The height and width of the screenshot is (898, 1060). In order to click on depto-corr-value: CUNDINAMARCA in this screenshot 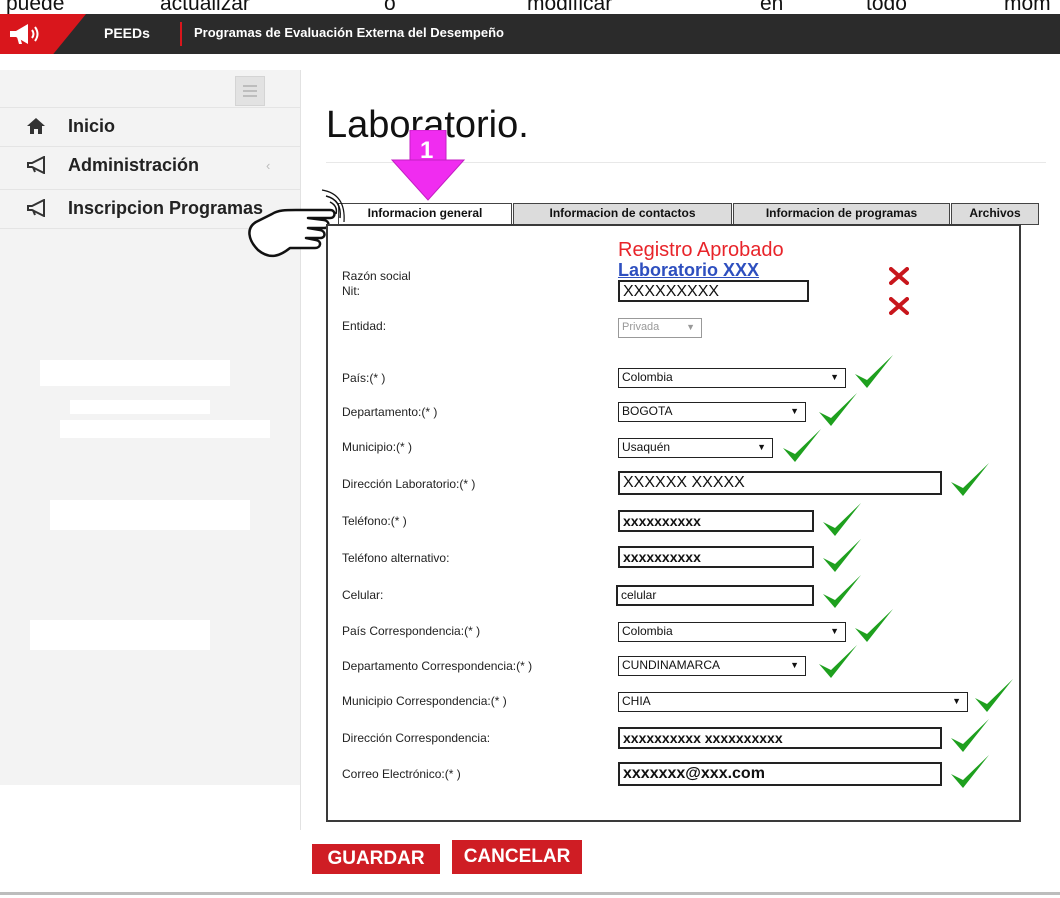, I will do `click(671, 665)`.